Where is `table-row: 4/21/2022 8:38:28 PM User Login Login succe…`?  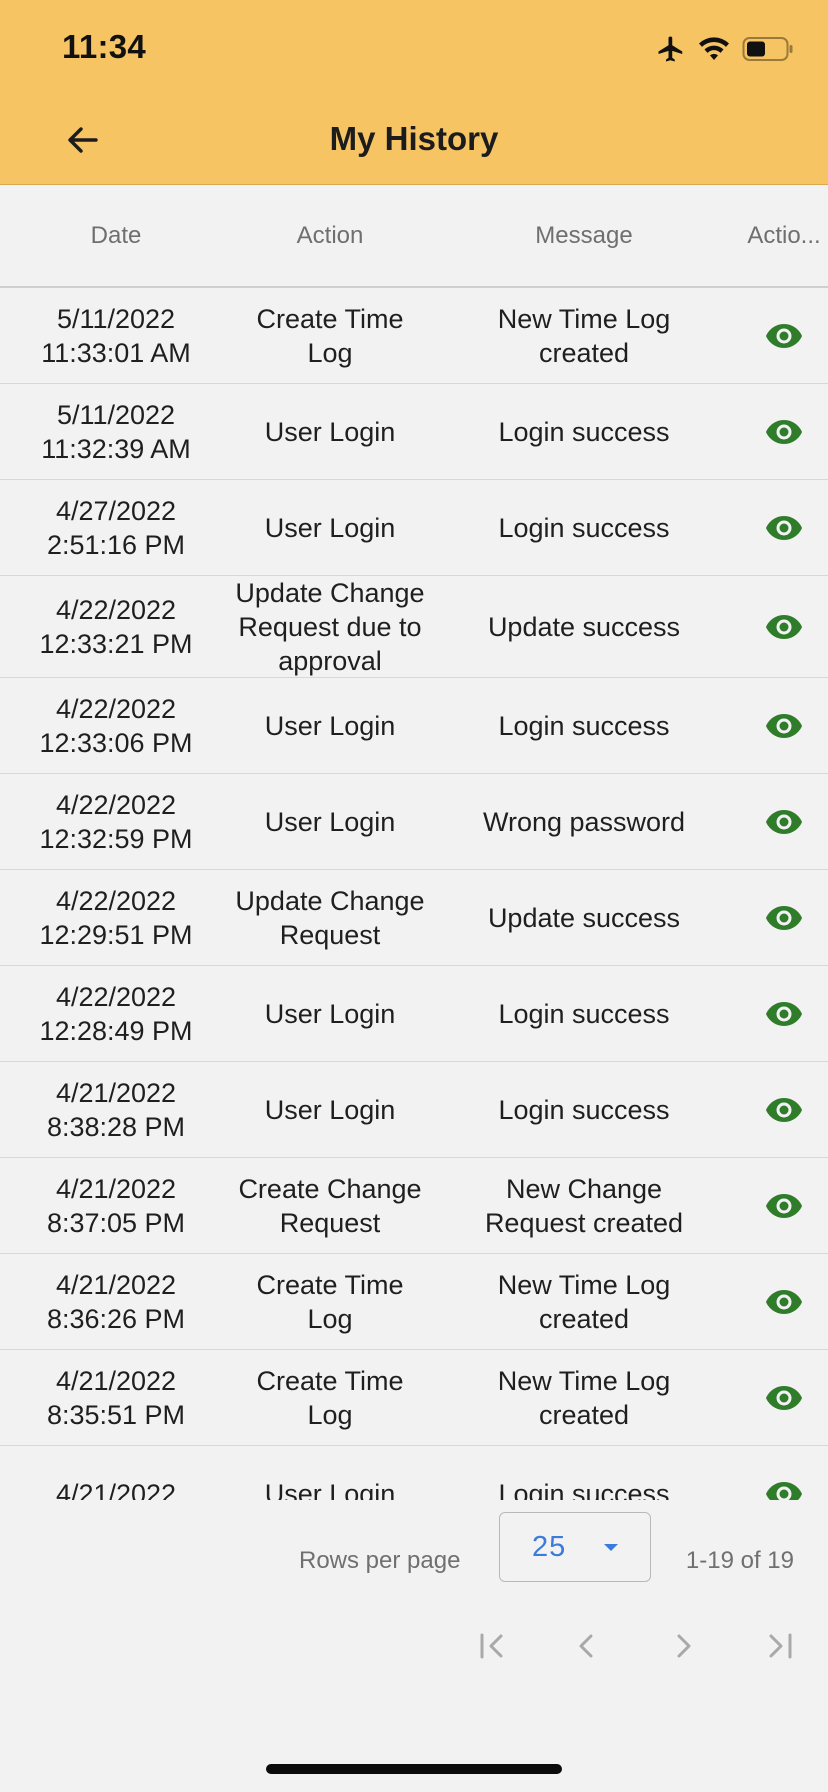
table-row: 4/21/2022 8:38:28 PM User Login Login succe… is located at coordinates (414, 1110).